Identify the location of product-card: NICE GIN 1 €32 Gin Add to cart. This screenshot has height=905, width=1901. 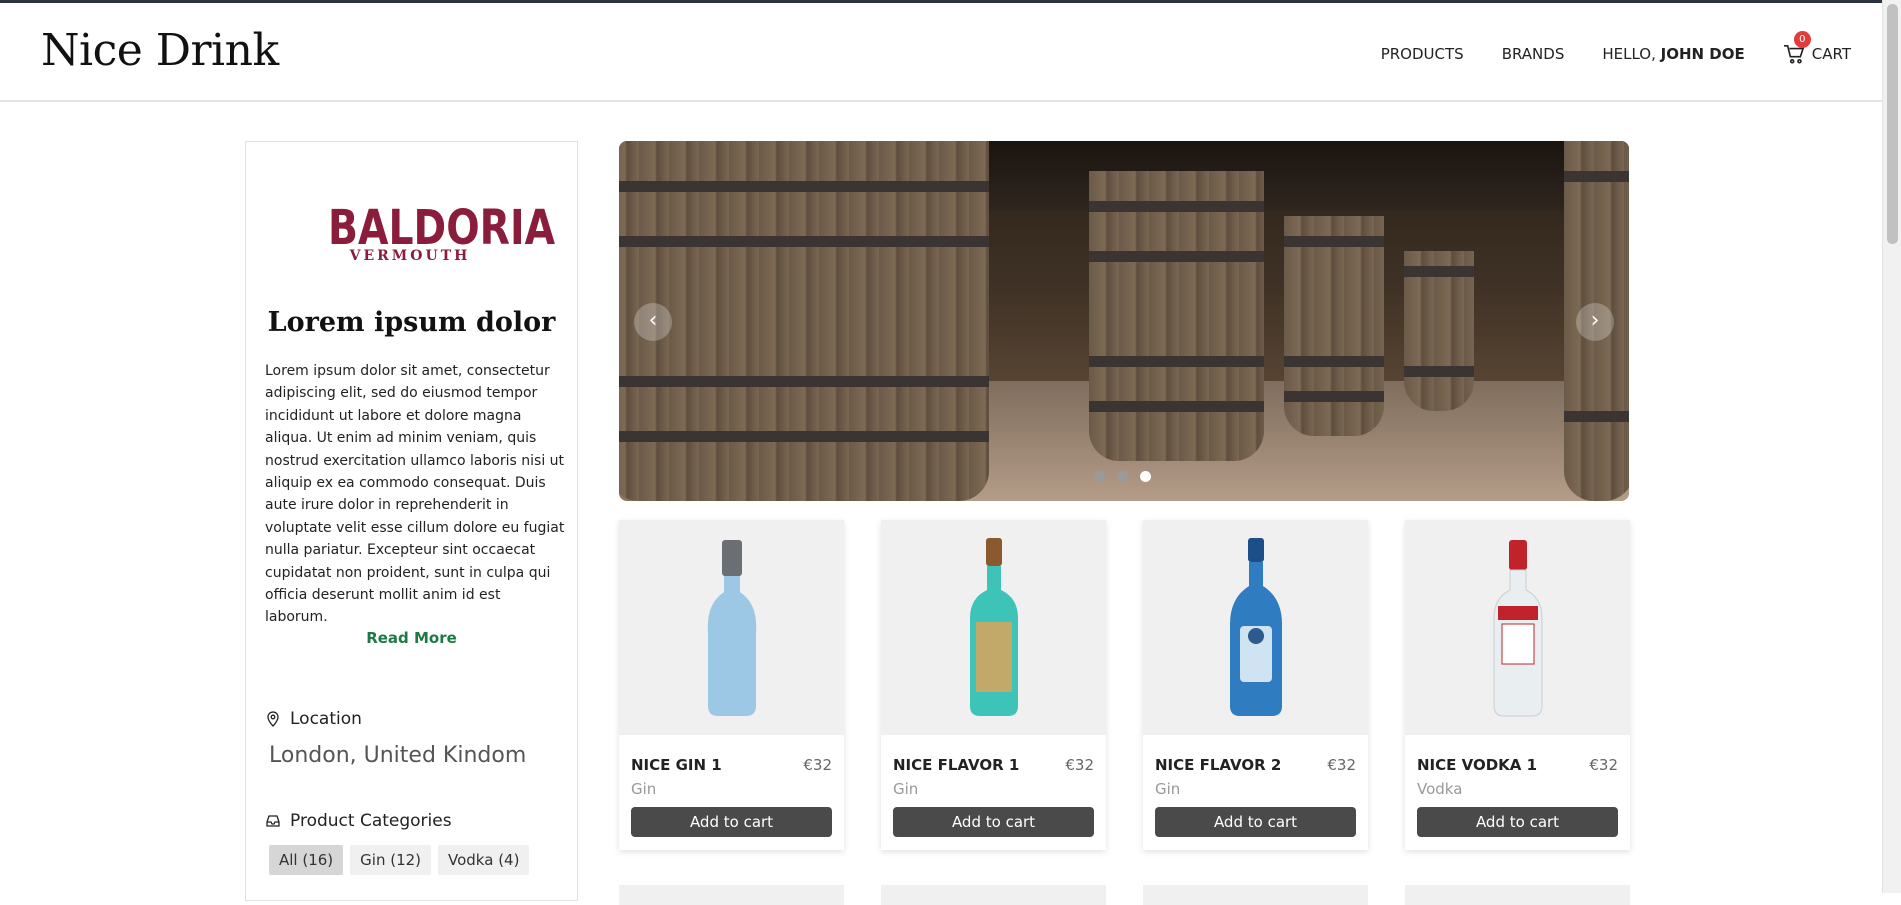
(731, 685).